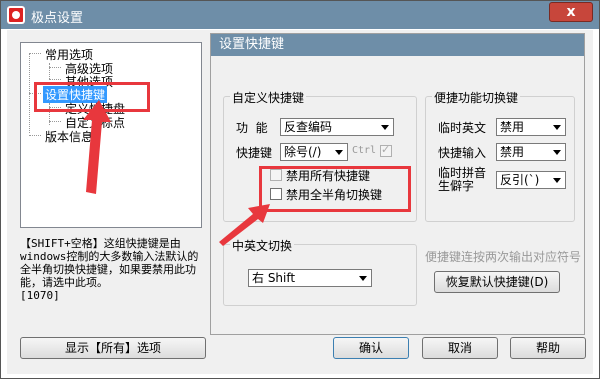 This screenshot has height=379, width=600. What do you see at coordinates (476, 97) in the screenshot?
I see `quick-switch-group-title: 便捷功能切换键` at bounding box center [476, 97].